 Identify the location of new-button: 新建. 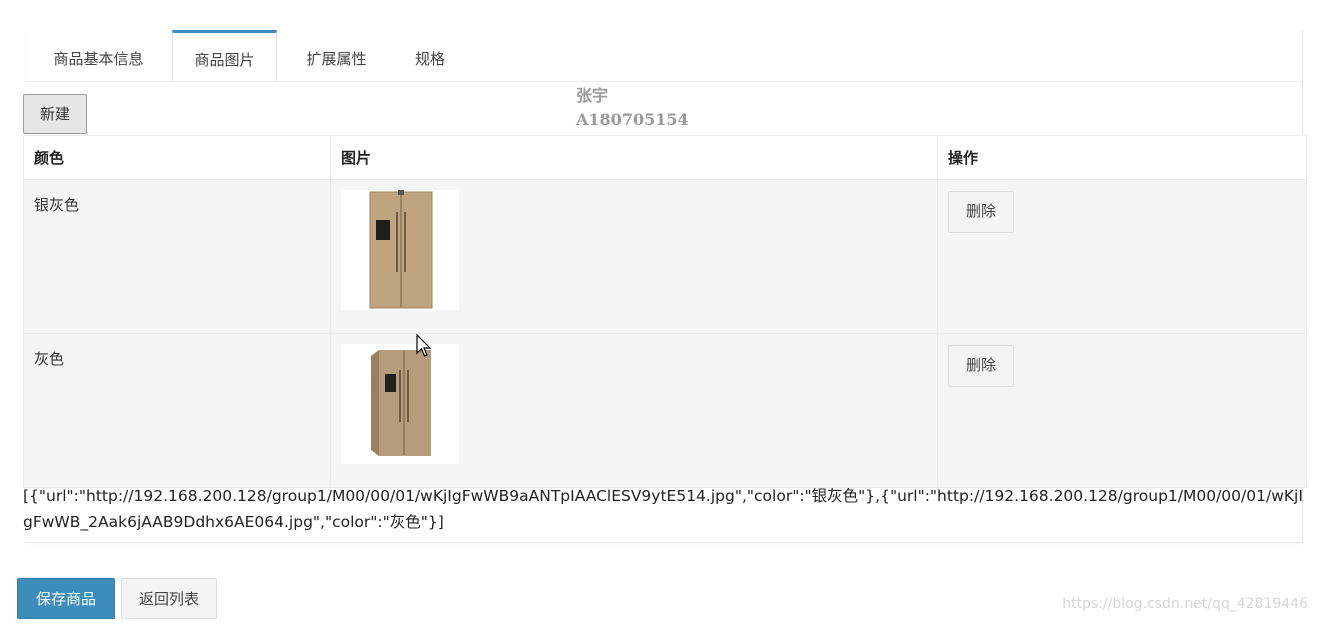
(55, 114).